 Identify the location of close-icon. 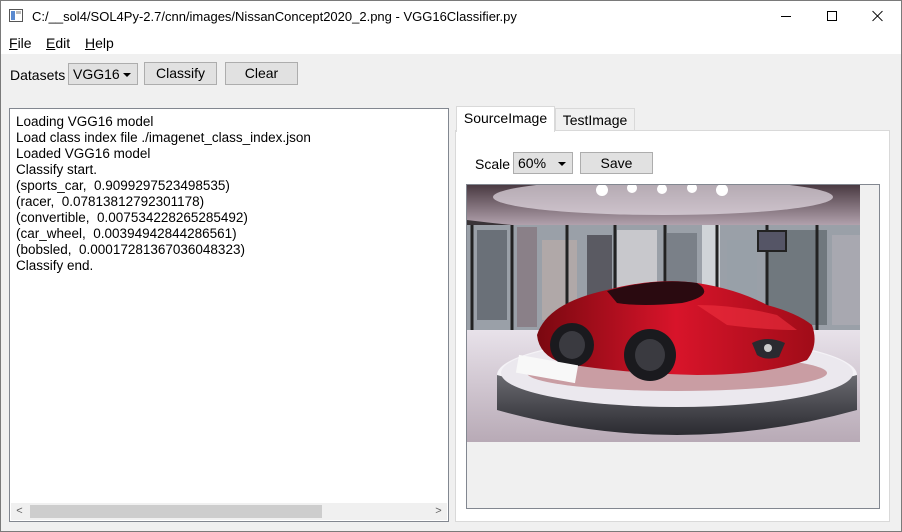
(878, 16).